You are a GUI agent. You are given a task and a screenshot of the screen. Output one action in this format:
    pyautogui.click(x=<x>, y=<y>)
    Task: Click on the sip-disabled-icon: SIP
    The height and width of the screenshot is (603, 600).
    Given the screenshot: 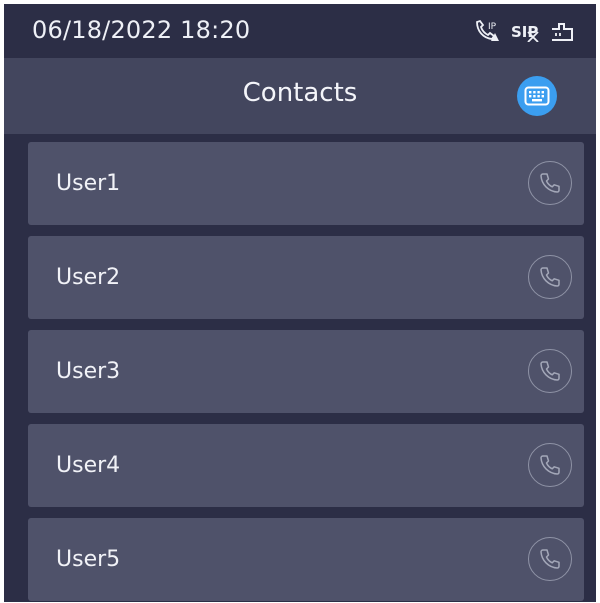 What is the action you would take?
    pyautogui.click(x=525, y=32)
    